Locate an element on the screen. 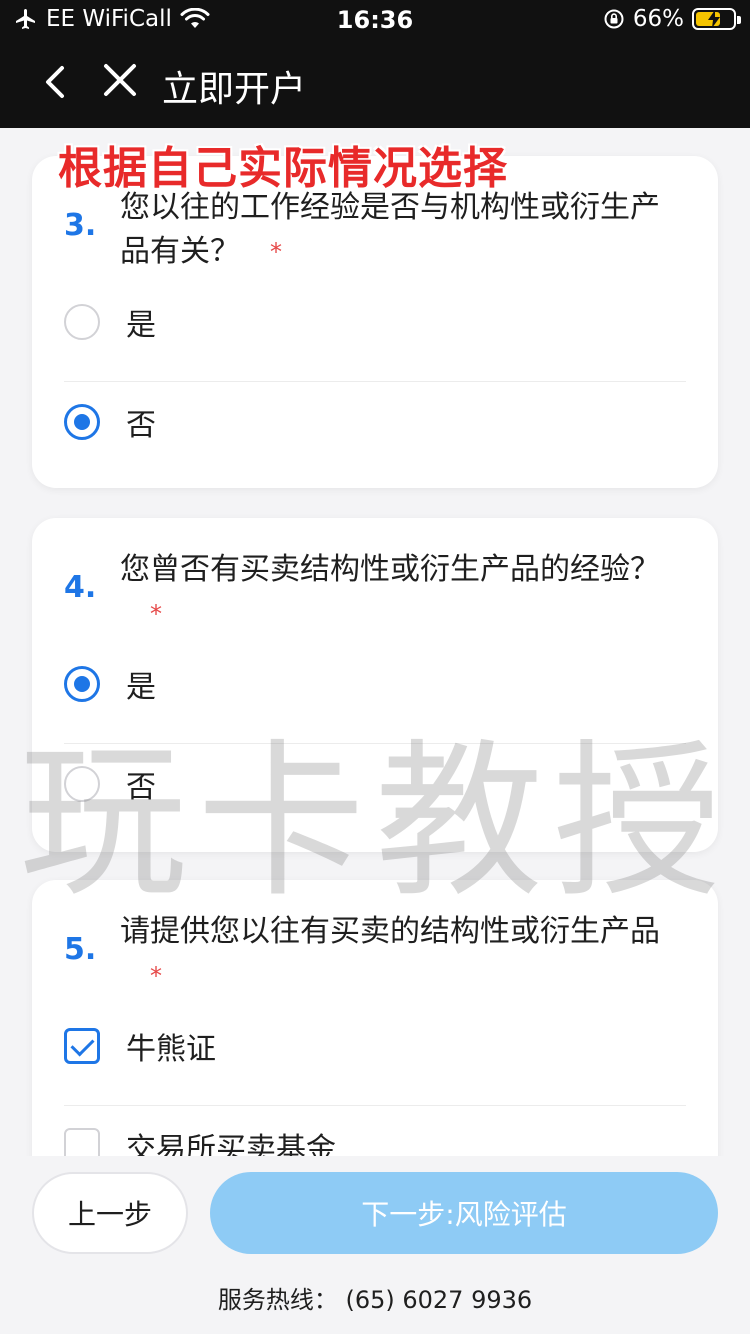 This screenshot has height=1334, width=750. chevron-left-icon is located at coordinates (56, 82).